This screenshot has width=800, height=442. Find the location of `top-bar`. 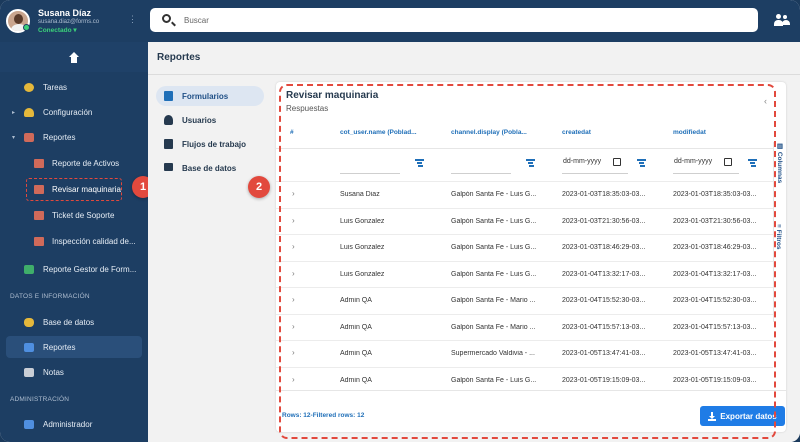

top-bar is located at coordinates (474, 21).